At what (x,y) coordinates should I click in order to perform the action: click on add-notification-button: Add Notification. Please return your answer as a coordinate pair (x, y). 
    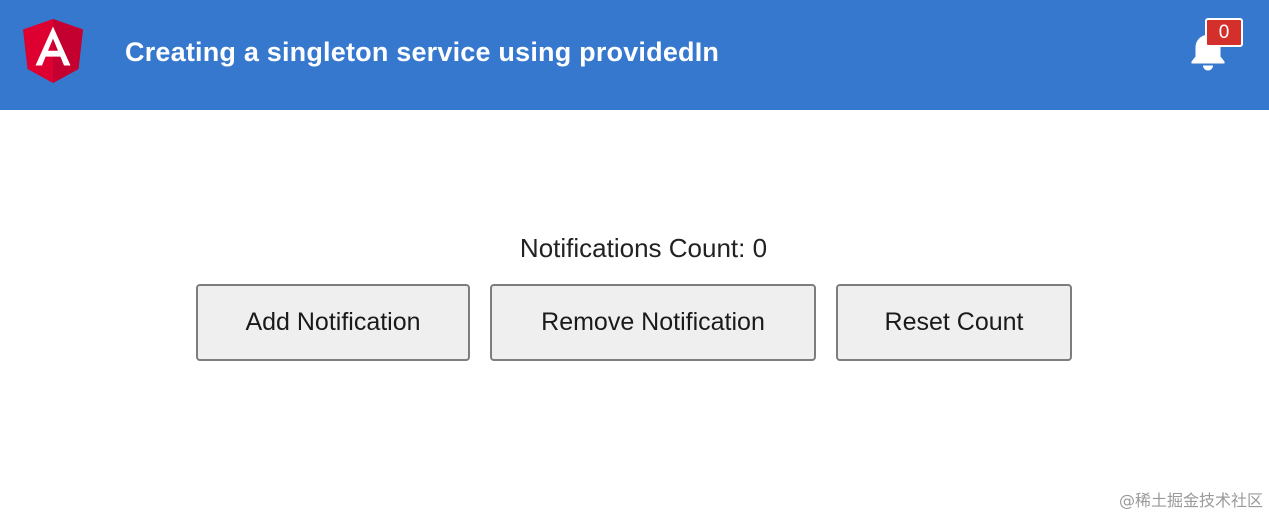
    Looking at the image, I should click on (333, 322).